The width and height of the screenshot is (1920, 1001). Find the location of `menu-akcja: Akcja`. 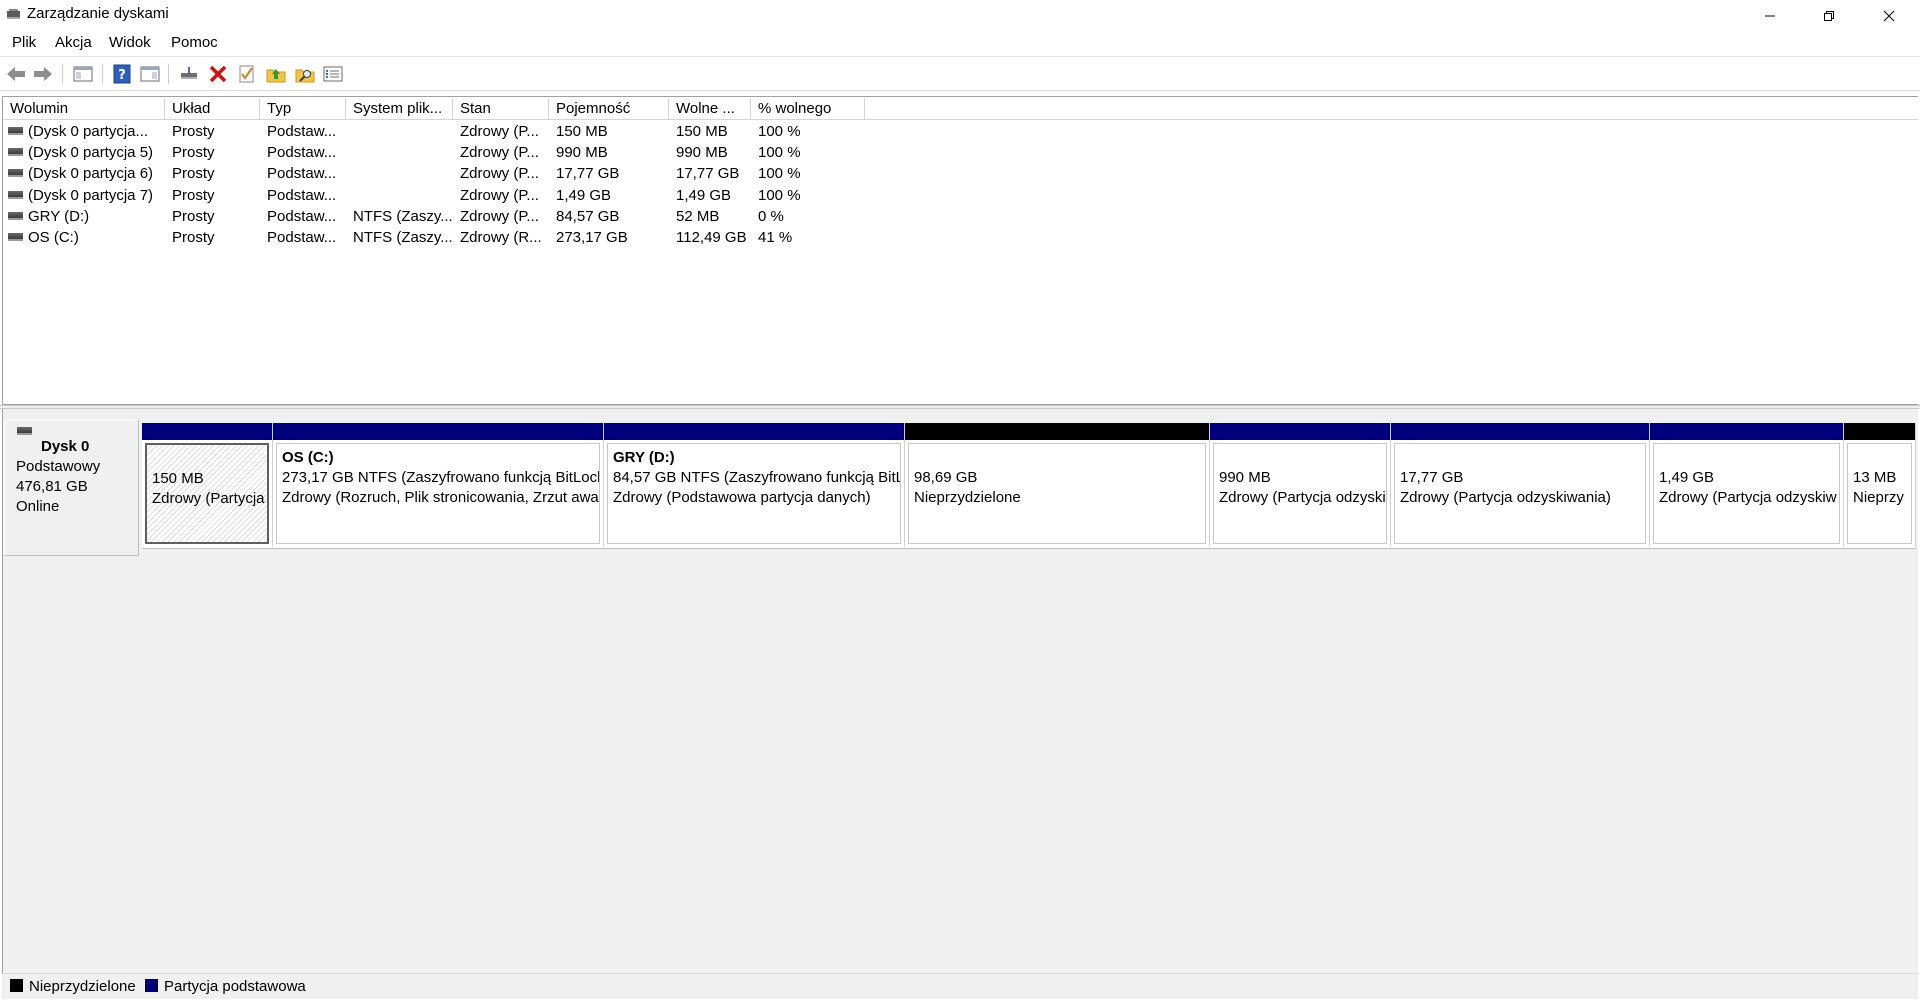

menu-akcja: Akcja is located at coordinates (73, 42).